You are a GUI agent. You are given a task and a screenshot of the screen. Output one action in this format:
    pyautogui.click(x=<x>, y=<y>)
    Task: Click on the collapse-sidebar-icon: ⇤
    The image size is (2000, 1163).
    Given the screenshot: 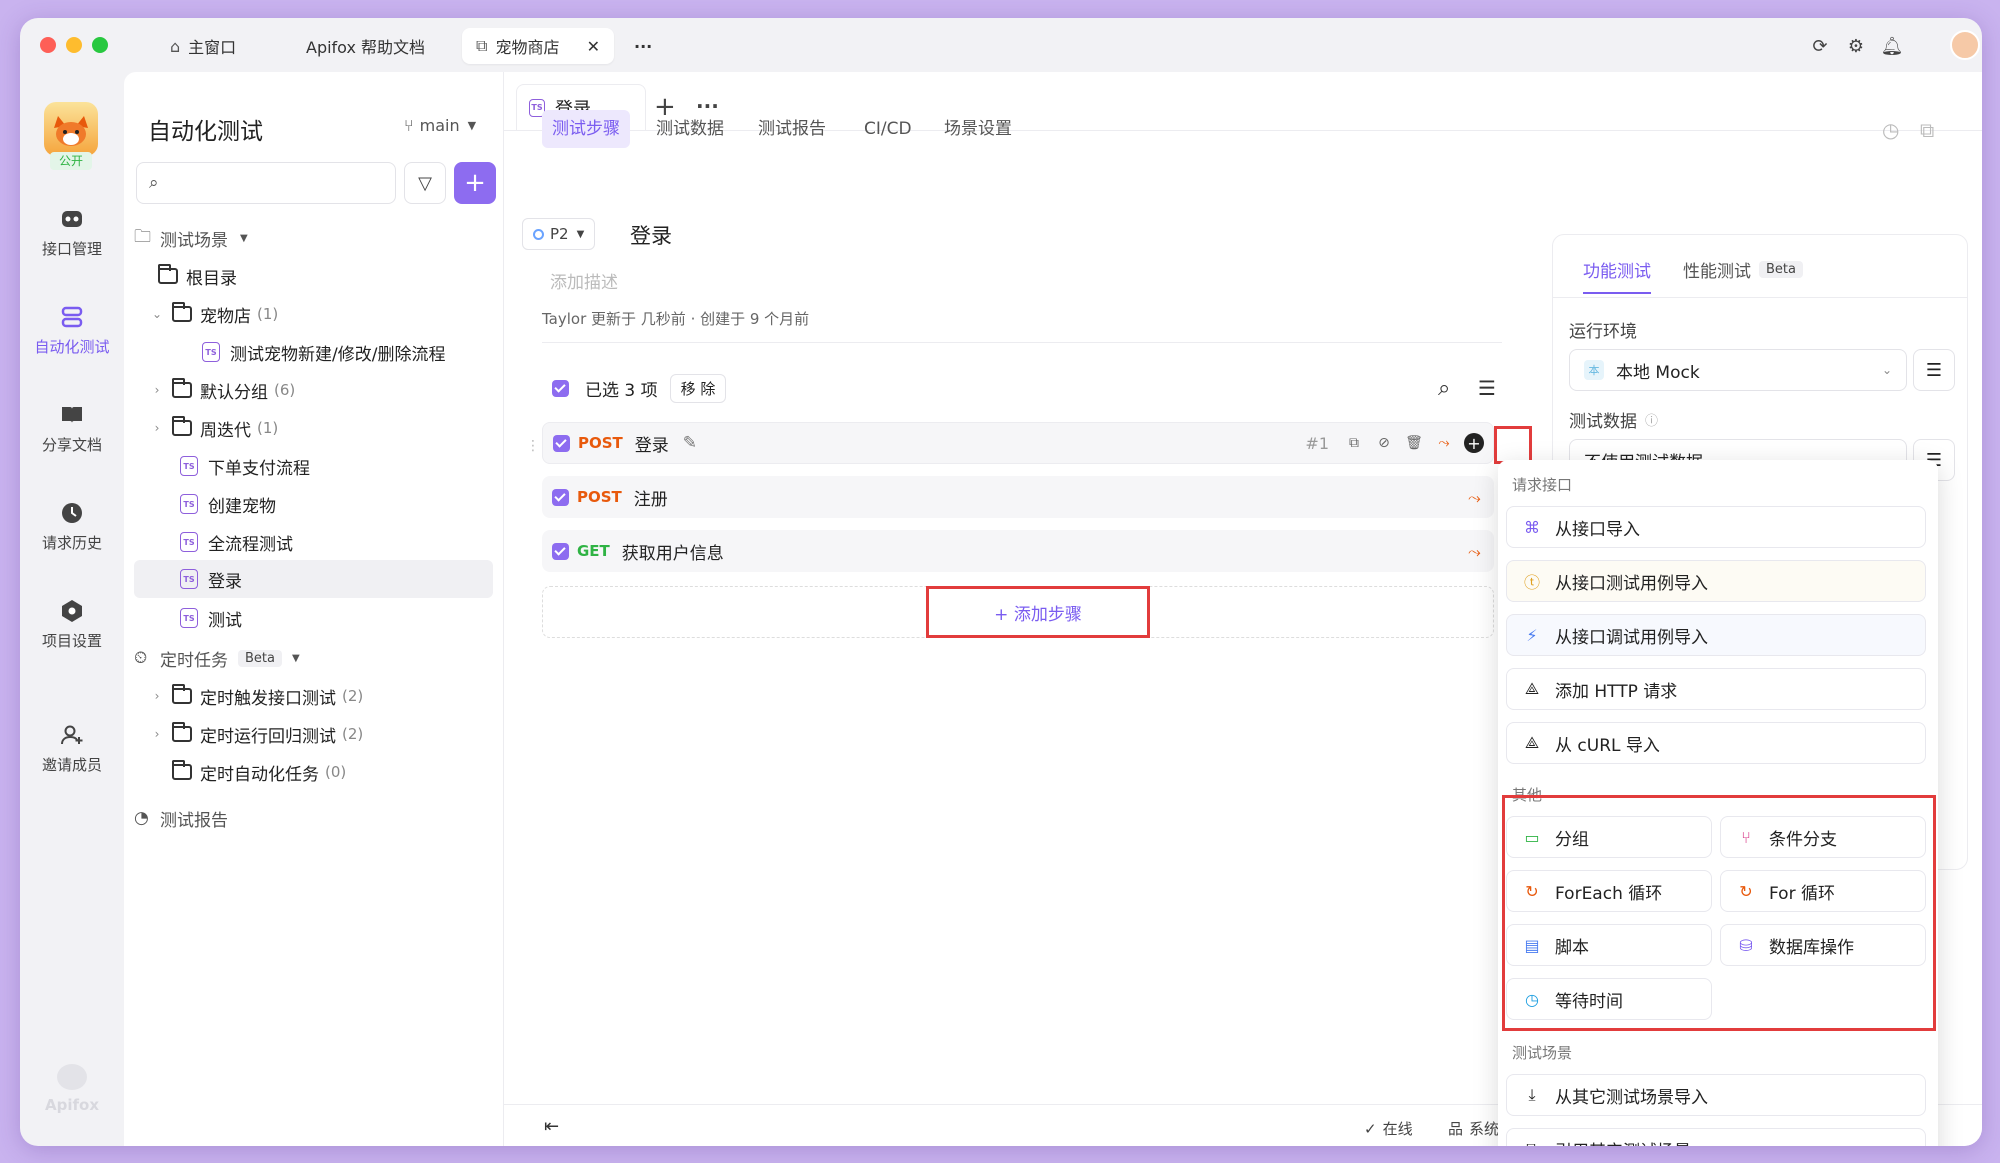 What is the action you would take?
    pyautogui.click(x=551, y=1126)
    